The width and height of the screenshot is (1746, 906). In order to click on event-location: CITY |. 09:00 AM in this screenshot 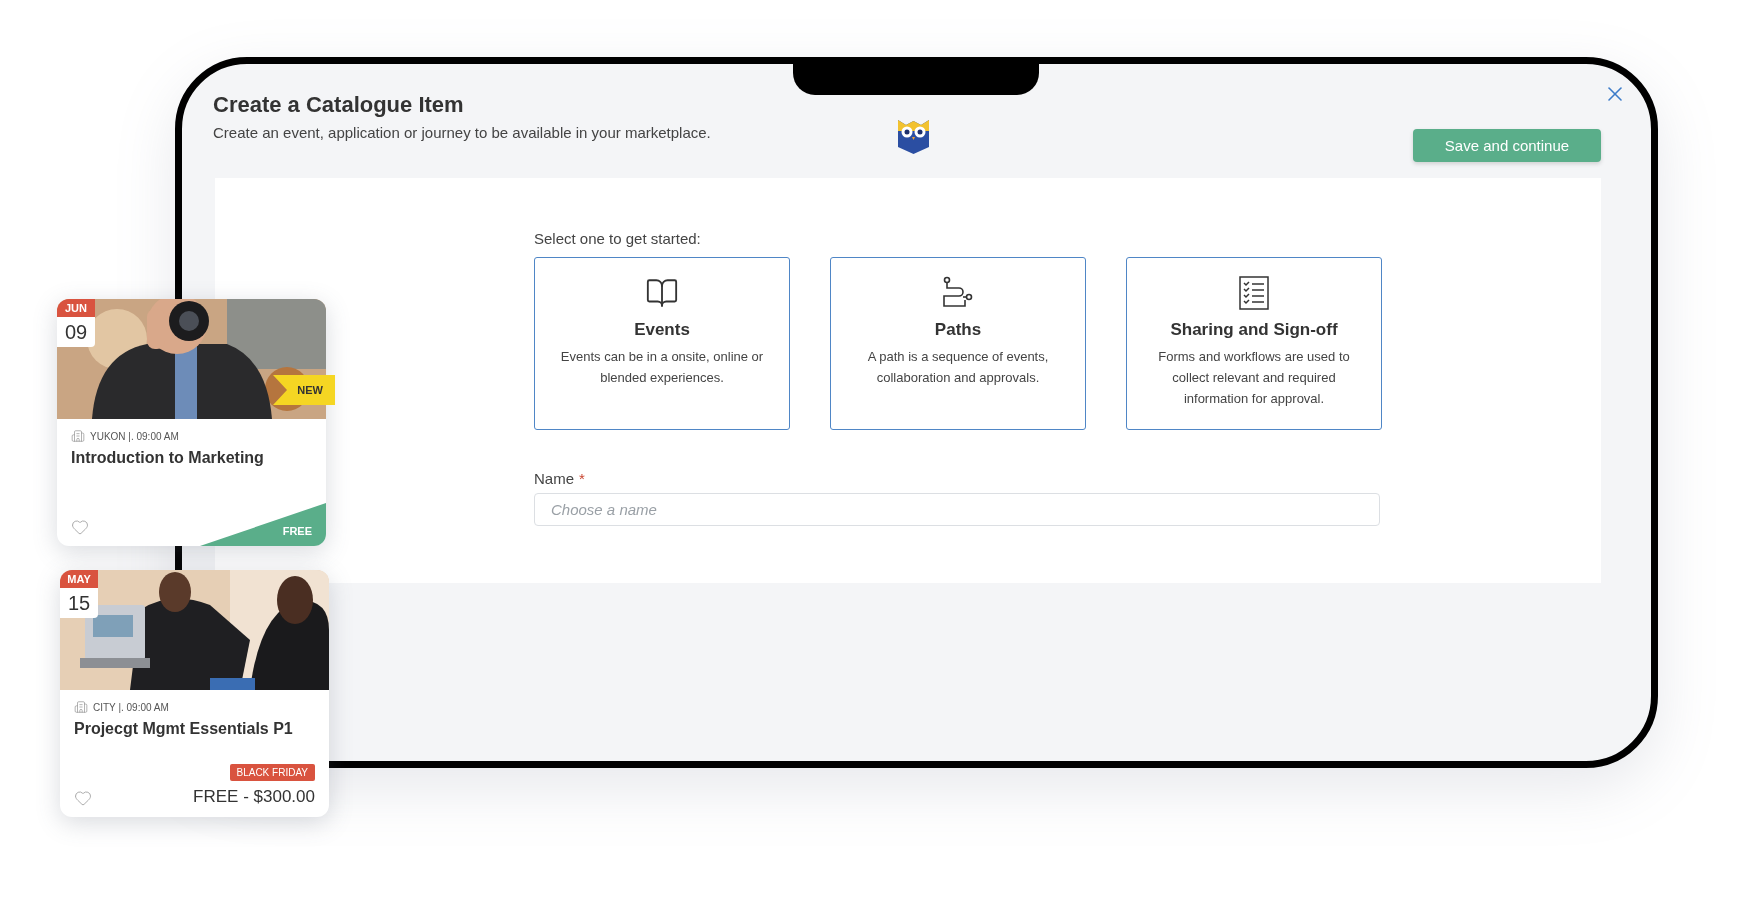, I will do `click(131, 707)`.